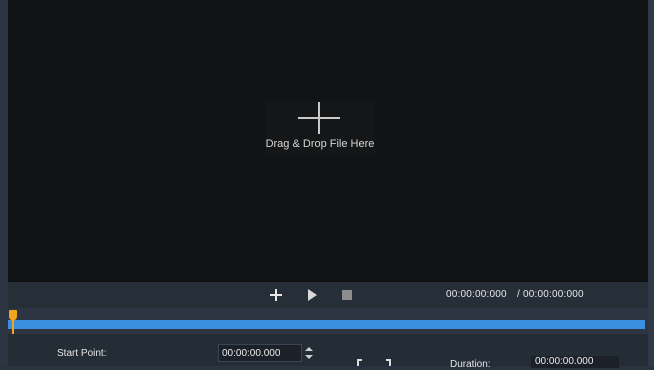  I want to click on play-icon, so click(312, 295).